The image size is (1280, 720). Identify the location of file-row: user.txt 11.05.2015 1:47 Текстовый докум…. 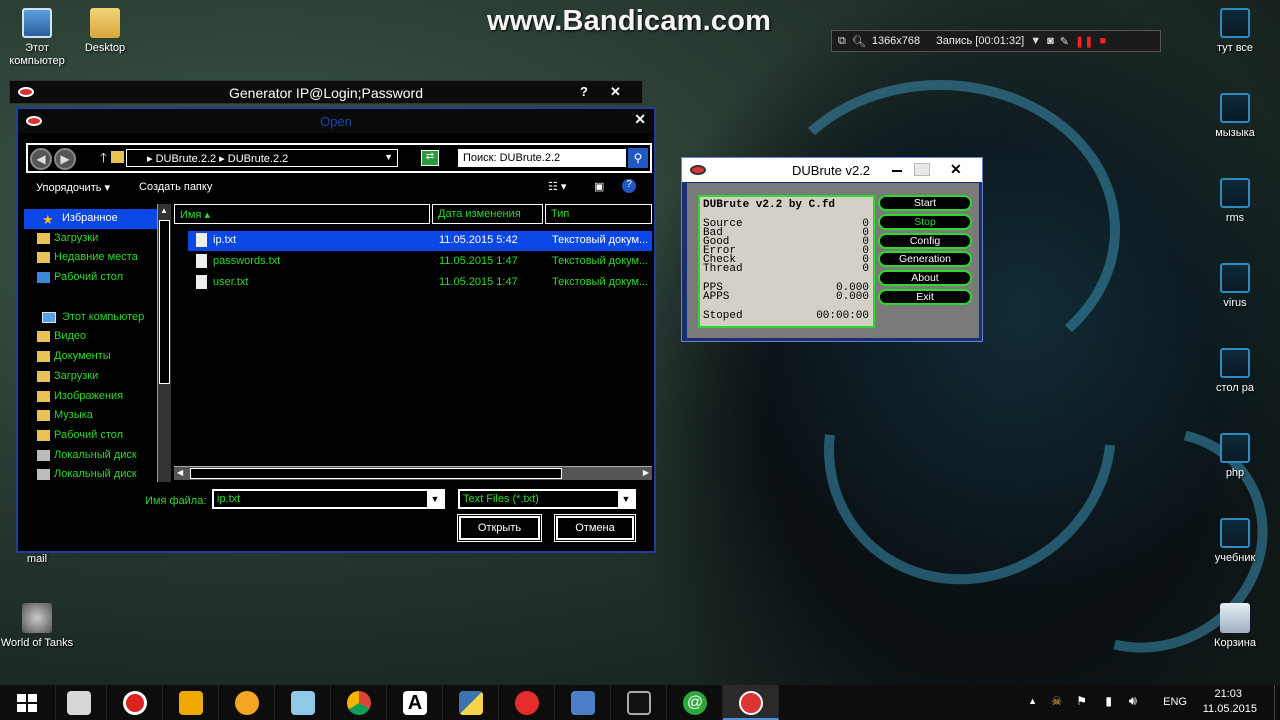
(420, 283).